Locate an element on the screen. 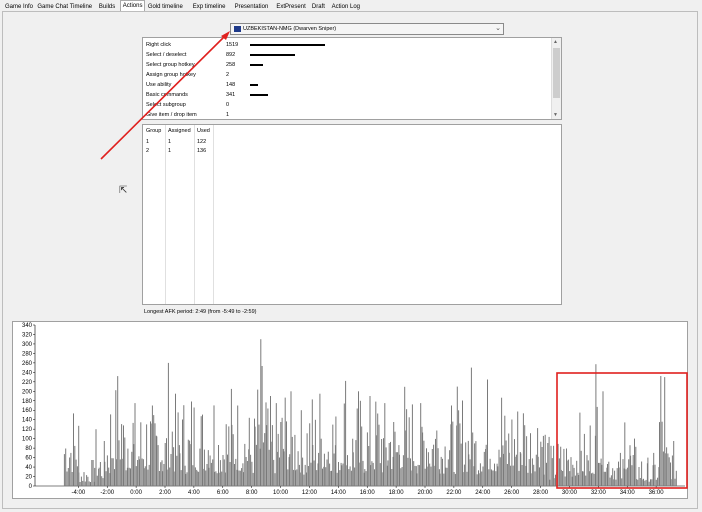 Image resolution: width=702 pixels, height=512 pixels. player-select: UZBEKISTAN-NMG (Dwarven Sniper) ⌄ is located at coordinates (367, 29).